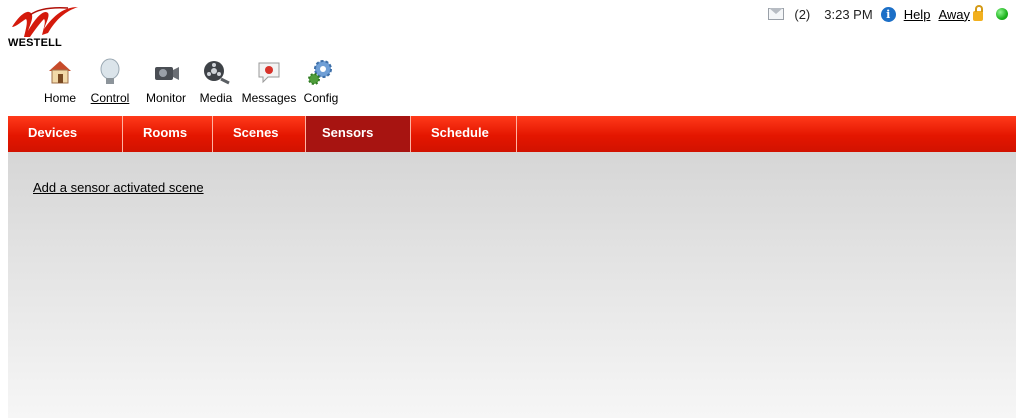  Describe the element at coordinates (65, 134) in the screenshot. I see `tab-devices: Devices` at that location.